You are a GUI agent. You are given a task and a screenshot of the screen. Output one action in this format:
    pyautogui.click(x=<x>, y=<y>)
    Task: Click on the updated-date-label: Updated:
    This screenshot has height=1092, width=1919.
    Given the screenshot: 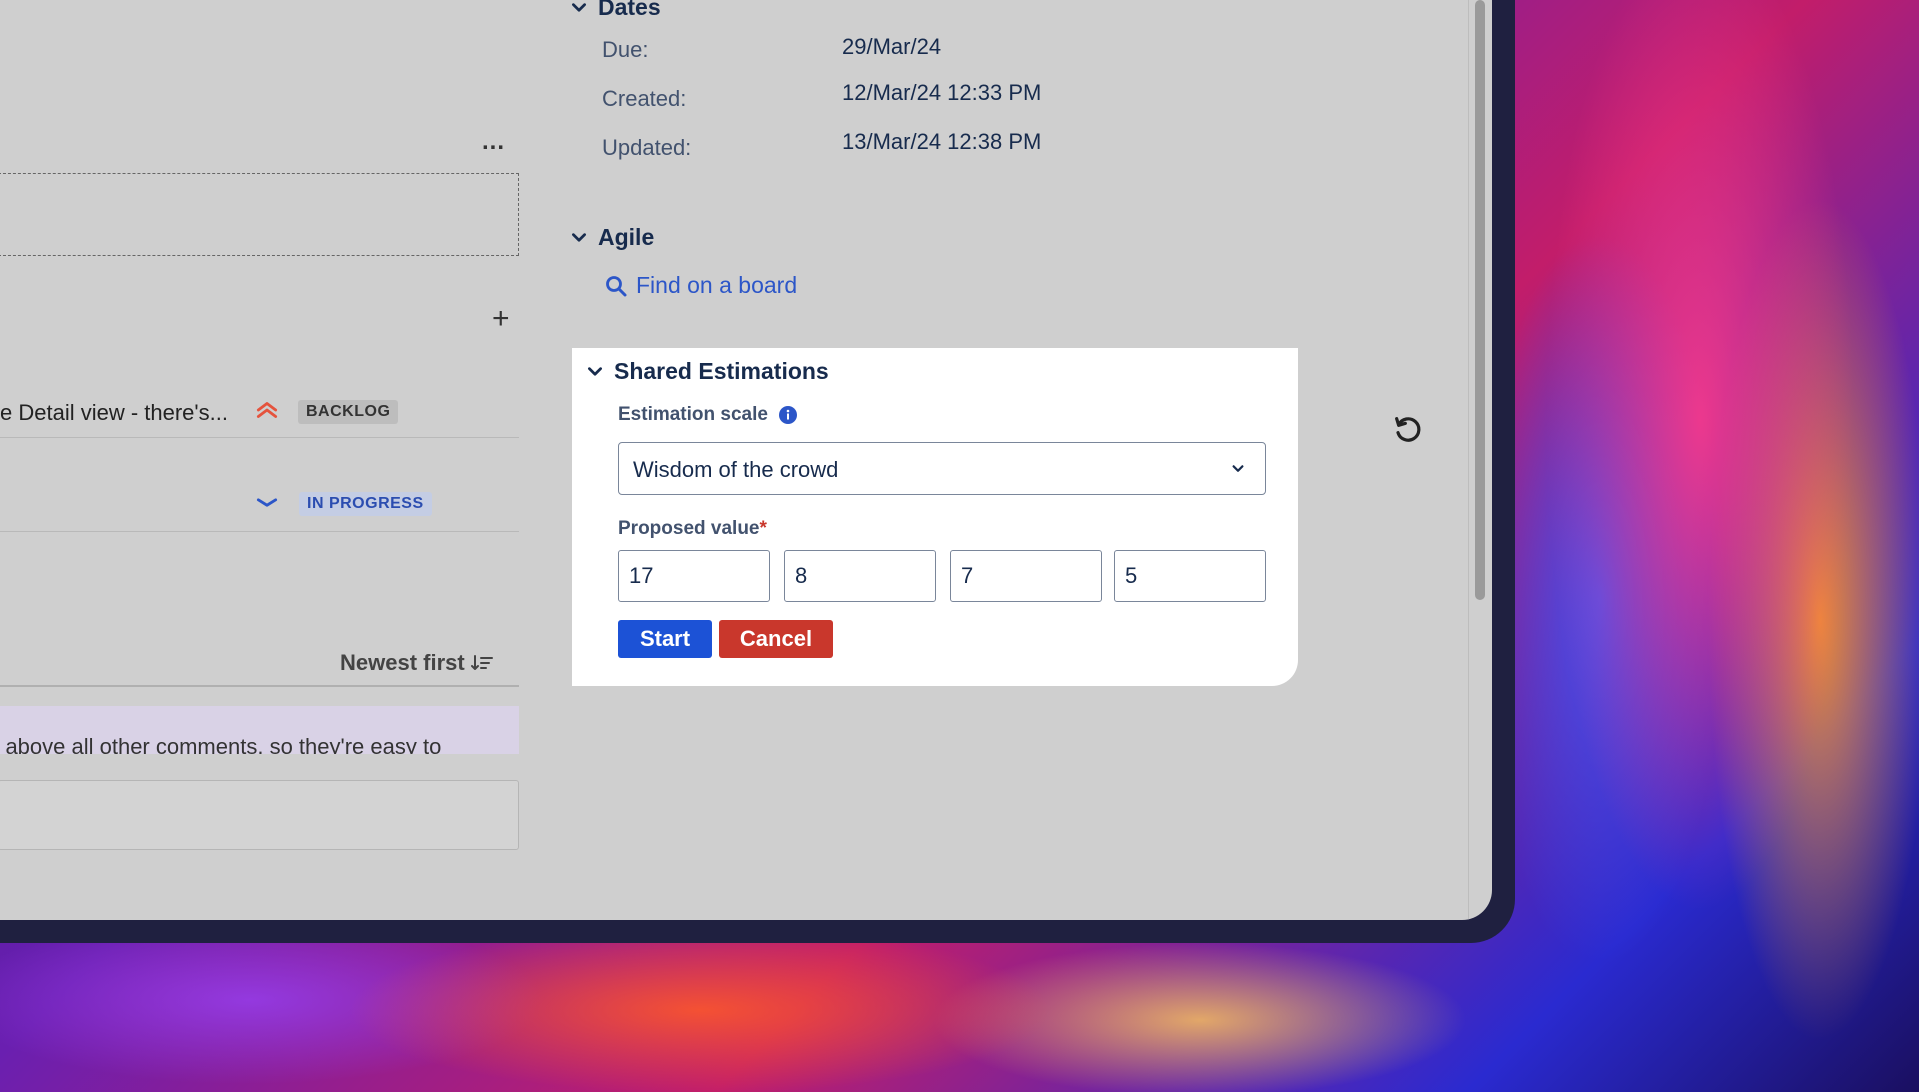 What is the action you would take?
    pyautogui.click(x=647, y=147)
    